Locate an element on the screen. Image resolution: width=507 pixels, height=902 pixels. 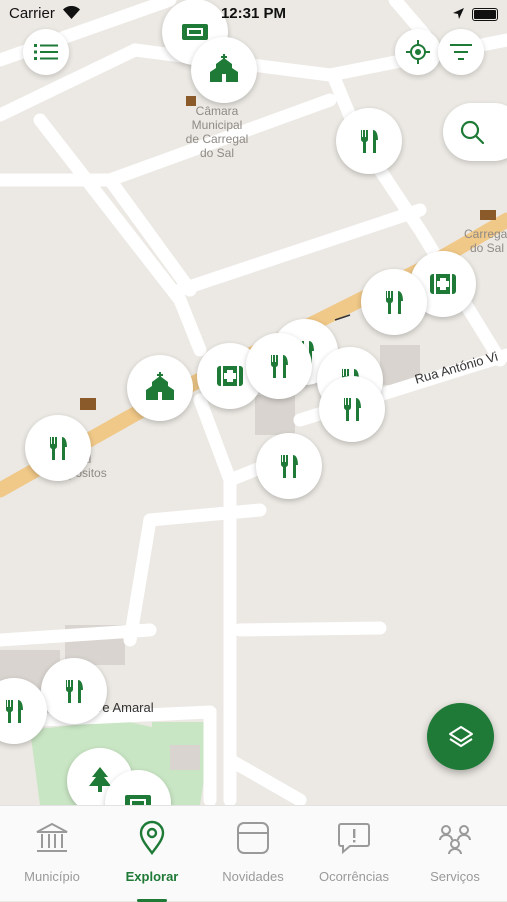
news-card-icon is located at coordinates (253, 838).